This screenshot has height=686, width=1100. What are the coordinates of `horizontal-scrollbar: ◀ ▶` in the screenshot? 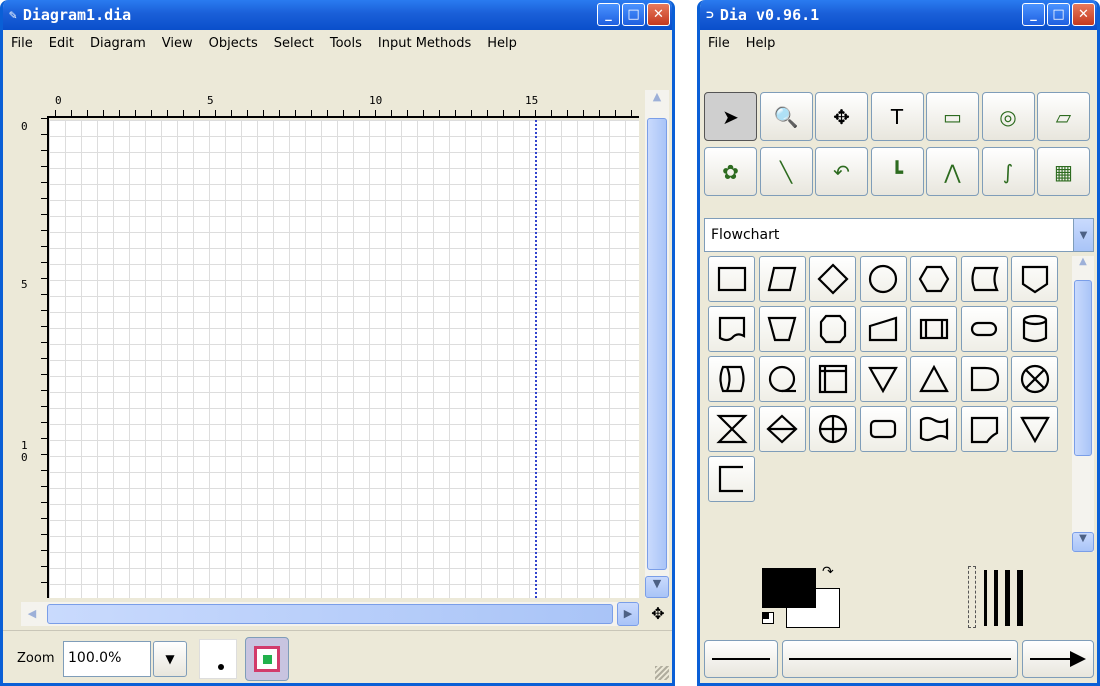 It's located at (330, 614).